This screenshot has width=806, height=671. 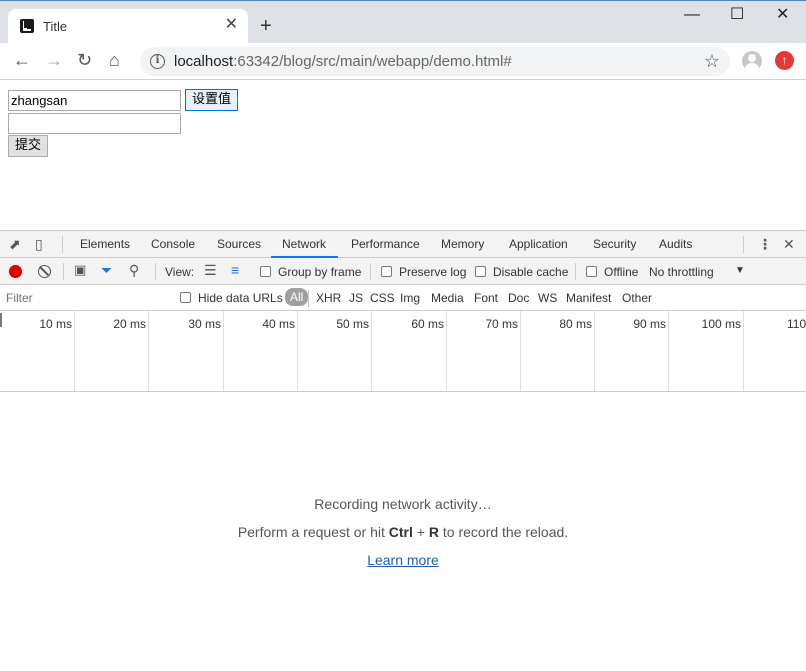 I want to click on close-devtools-icon: ✕, so click(x=789, y=244).